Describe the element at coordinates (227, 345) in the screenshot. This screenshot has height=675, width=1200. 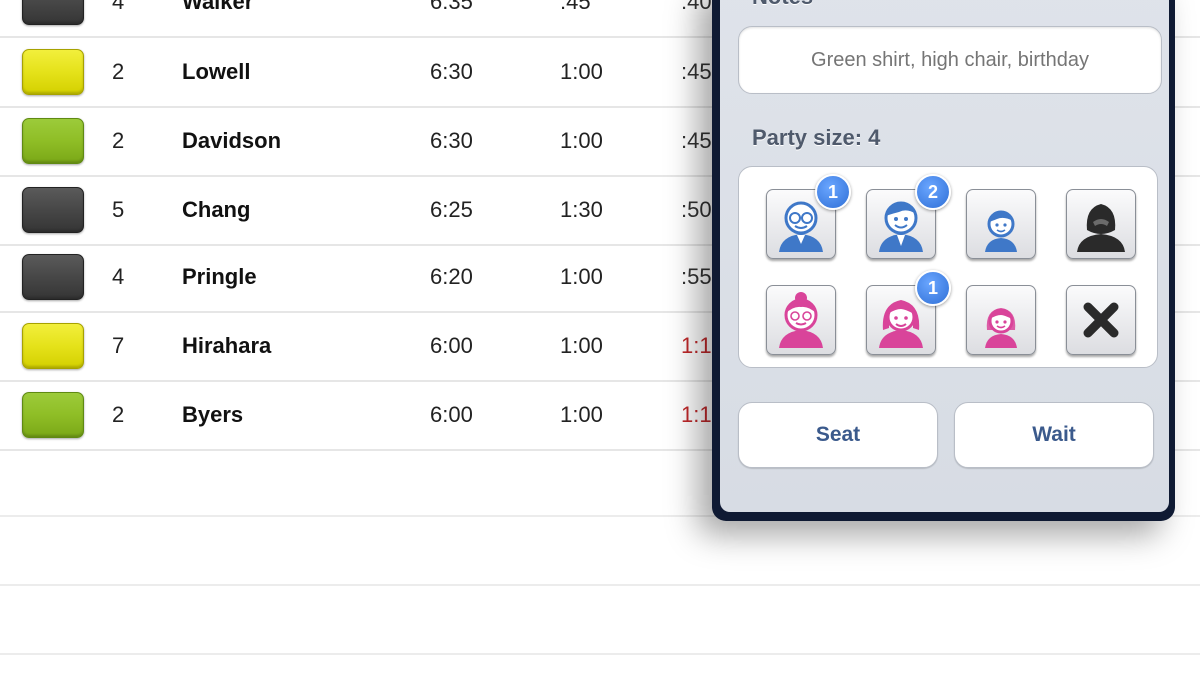
I see `guest-name: Hirahara` at that location.